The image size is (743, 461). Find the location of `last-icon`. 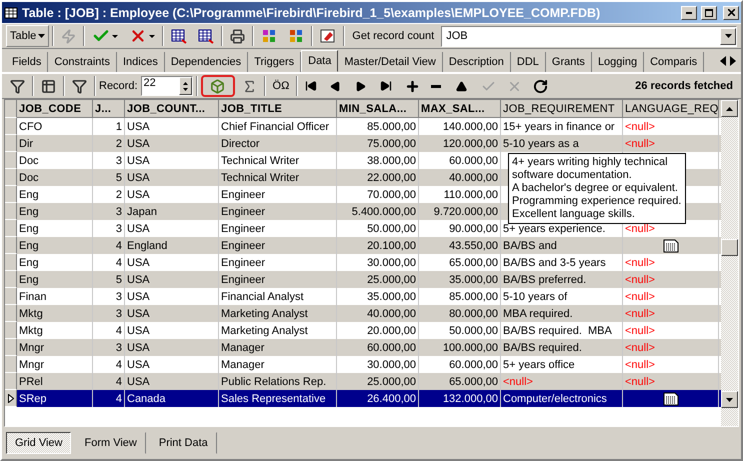

last-icon is located at coordinates (386, 86).